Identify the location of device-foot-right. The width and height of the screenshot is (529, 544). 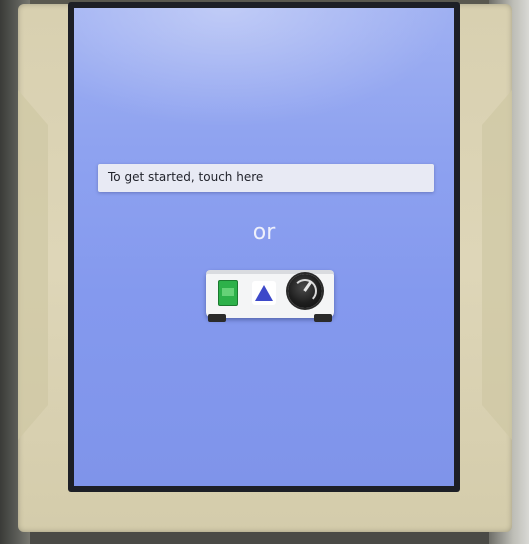
(323, 318).